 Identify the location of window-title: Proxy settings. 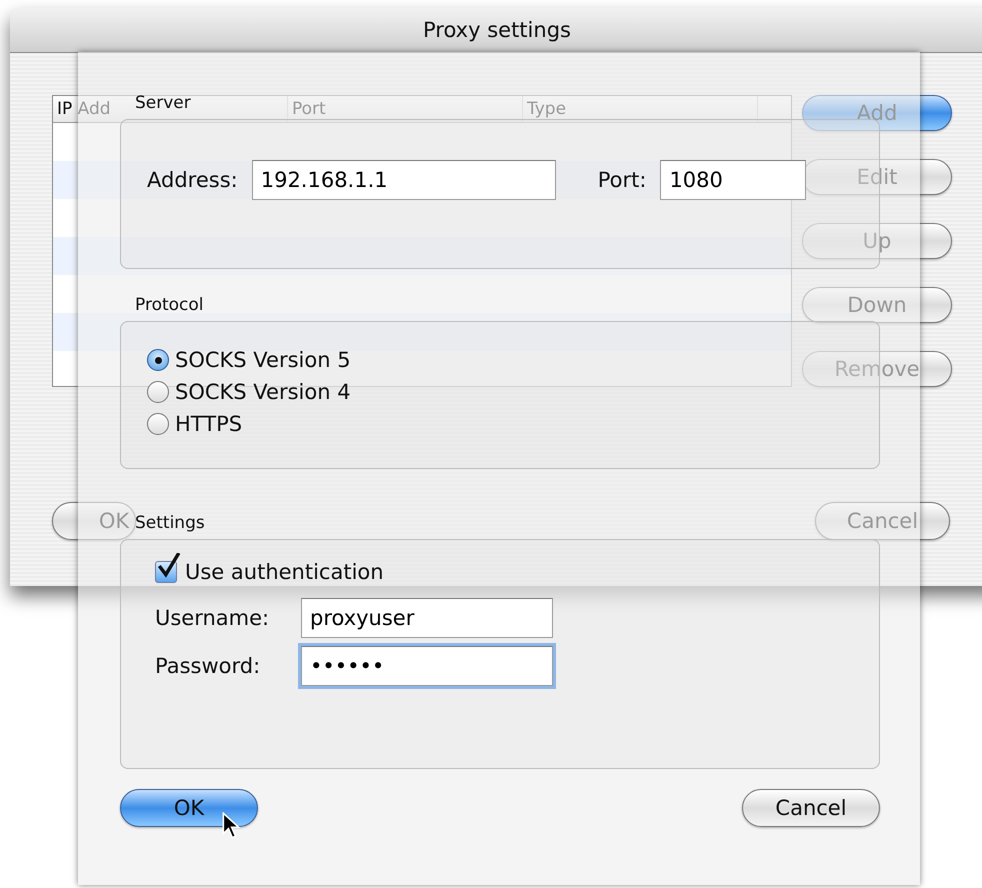
(497, 30).